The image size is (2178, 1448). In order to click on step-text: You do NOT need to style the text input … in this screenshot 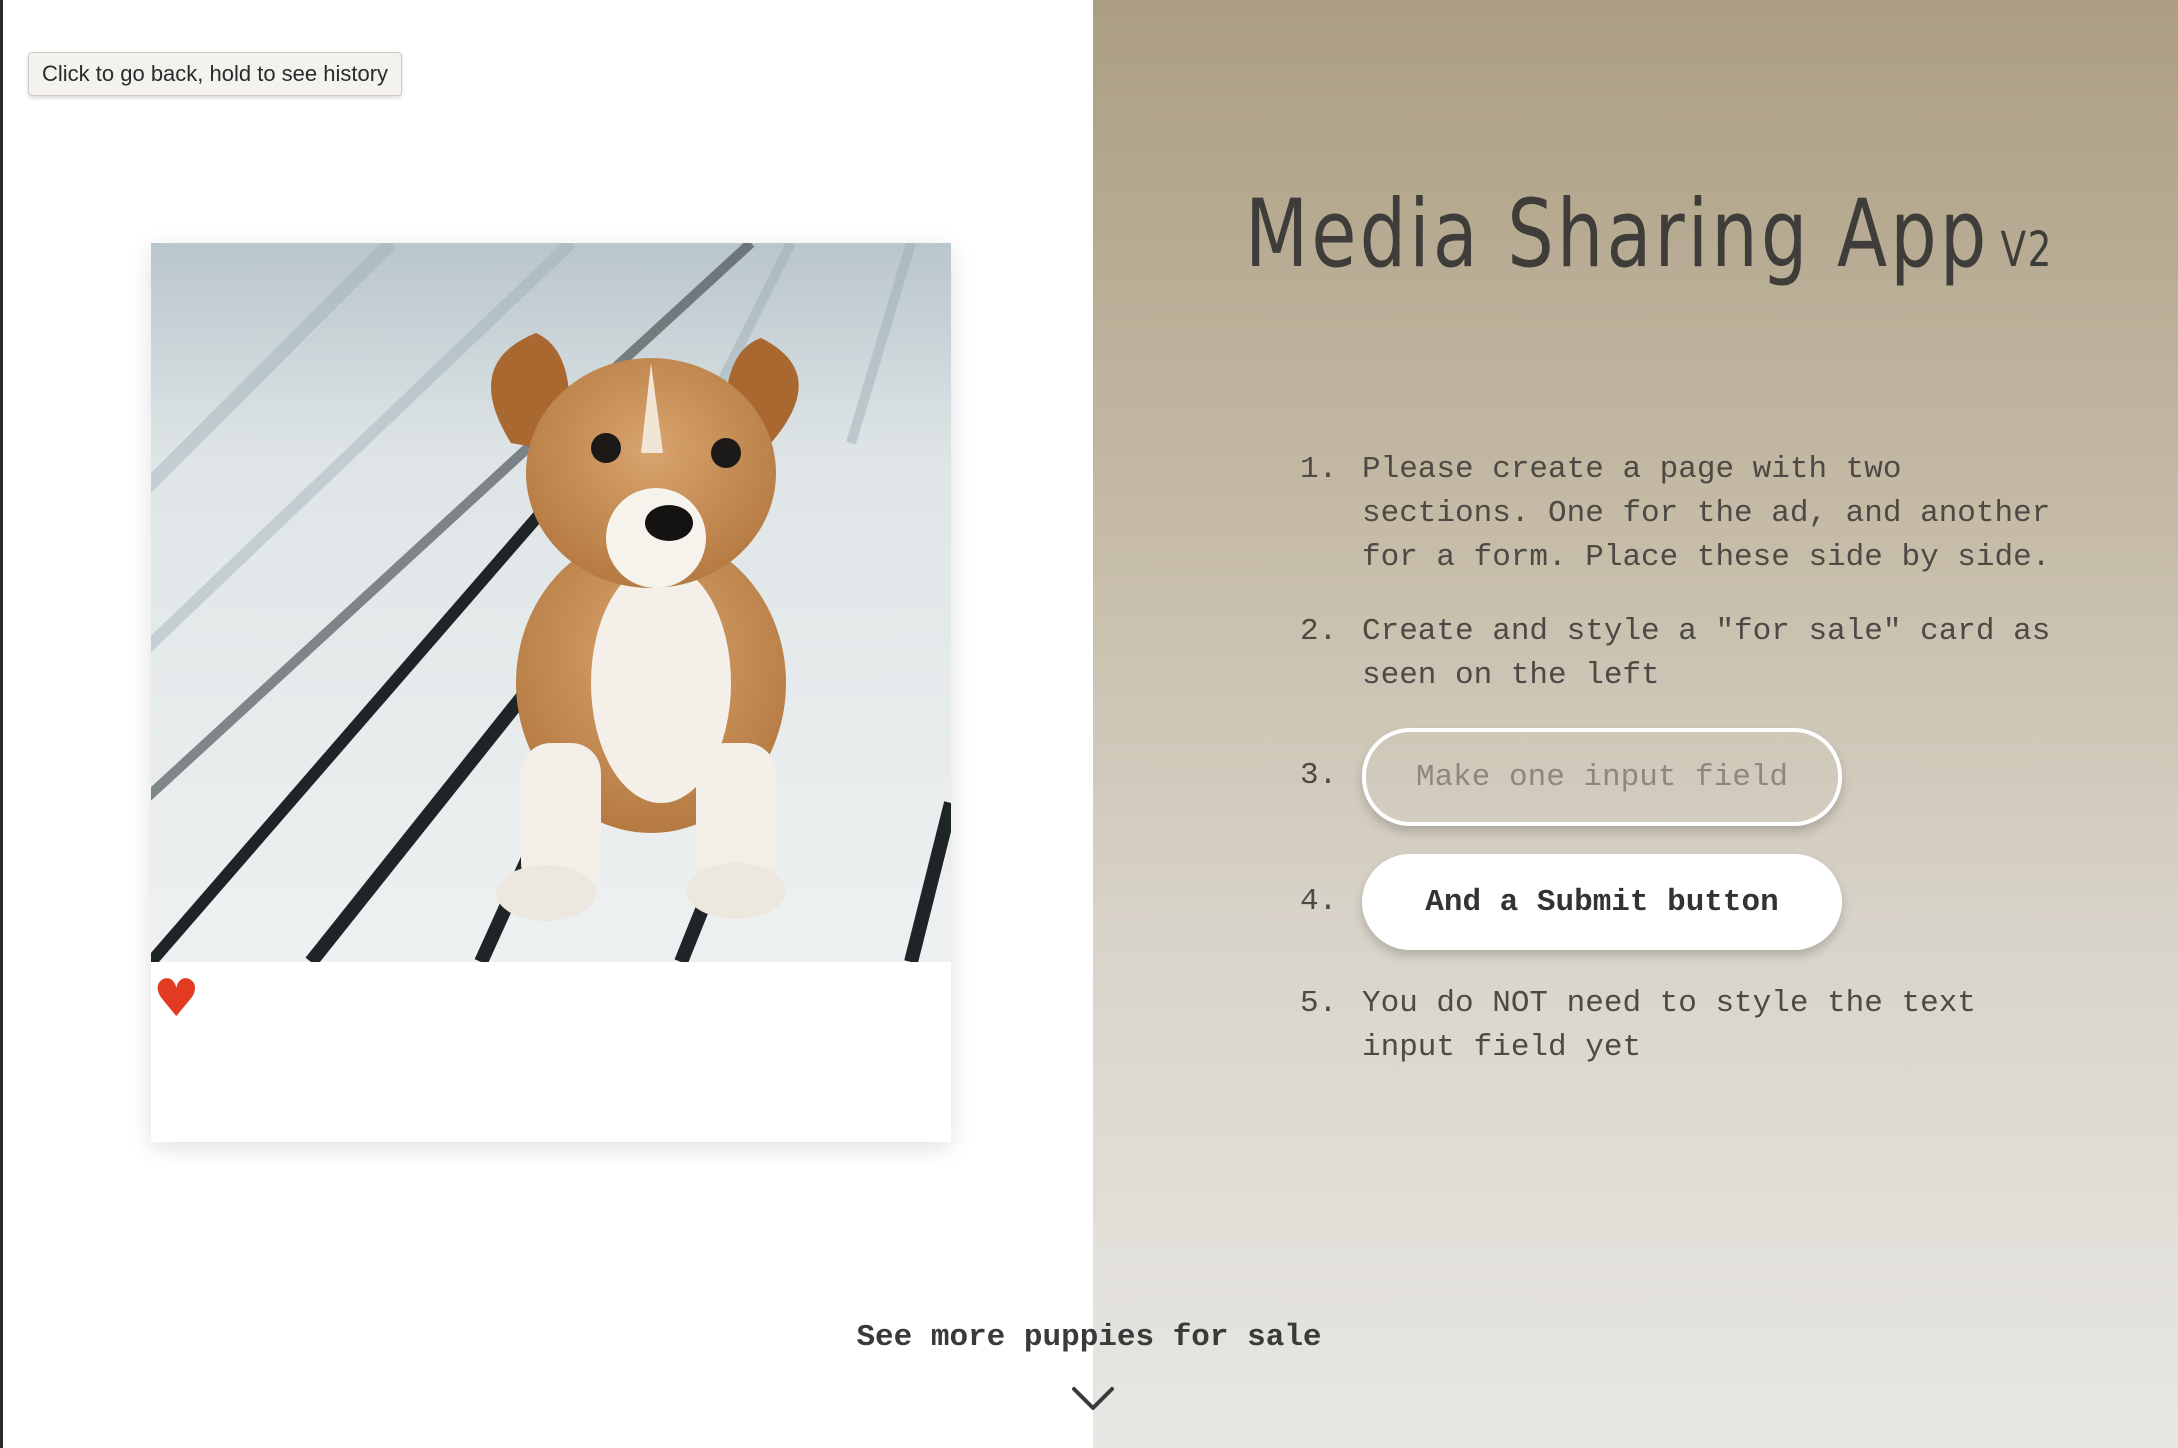, I will do `click(1669, 1025)`.